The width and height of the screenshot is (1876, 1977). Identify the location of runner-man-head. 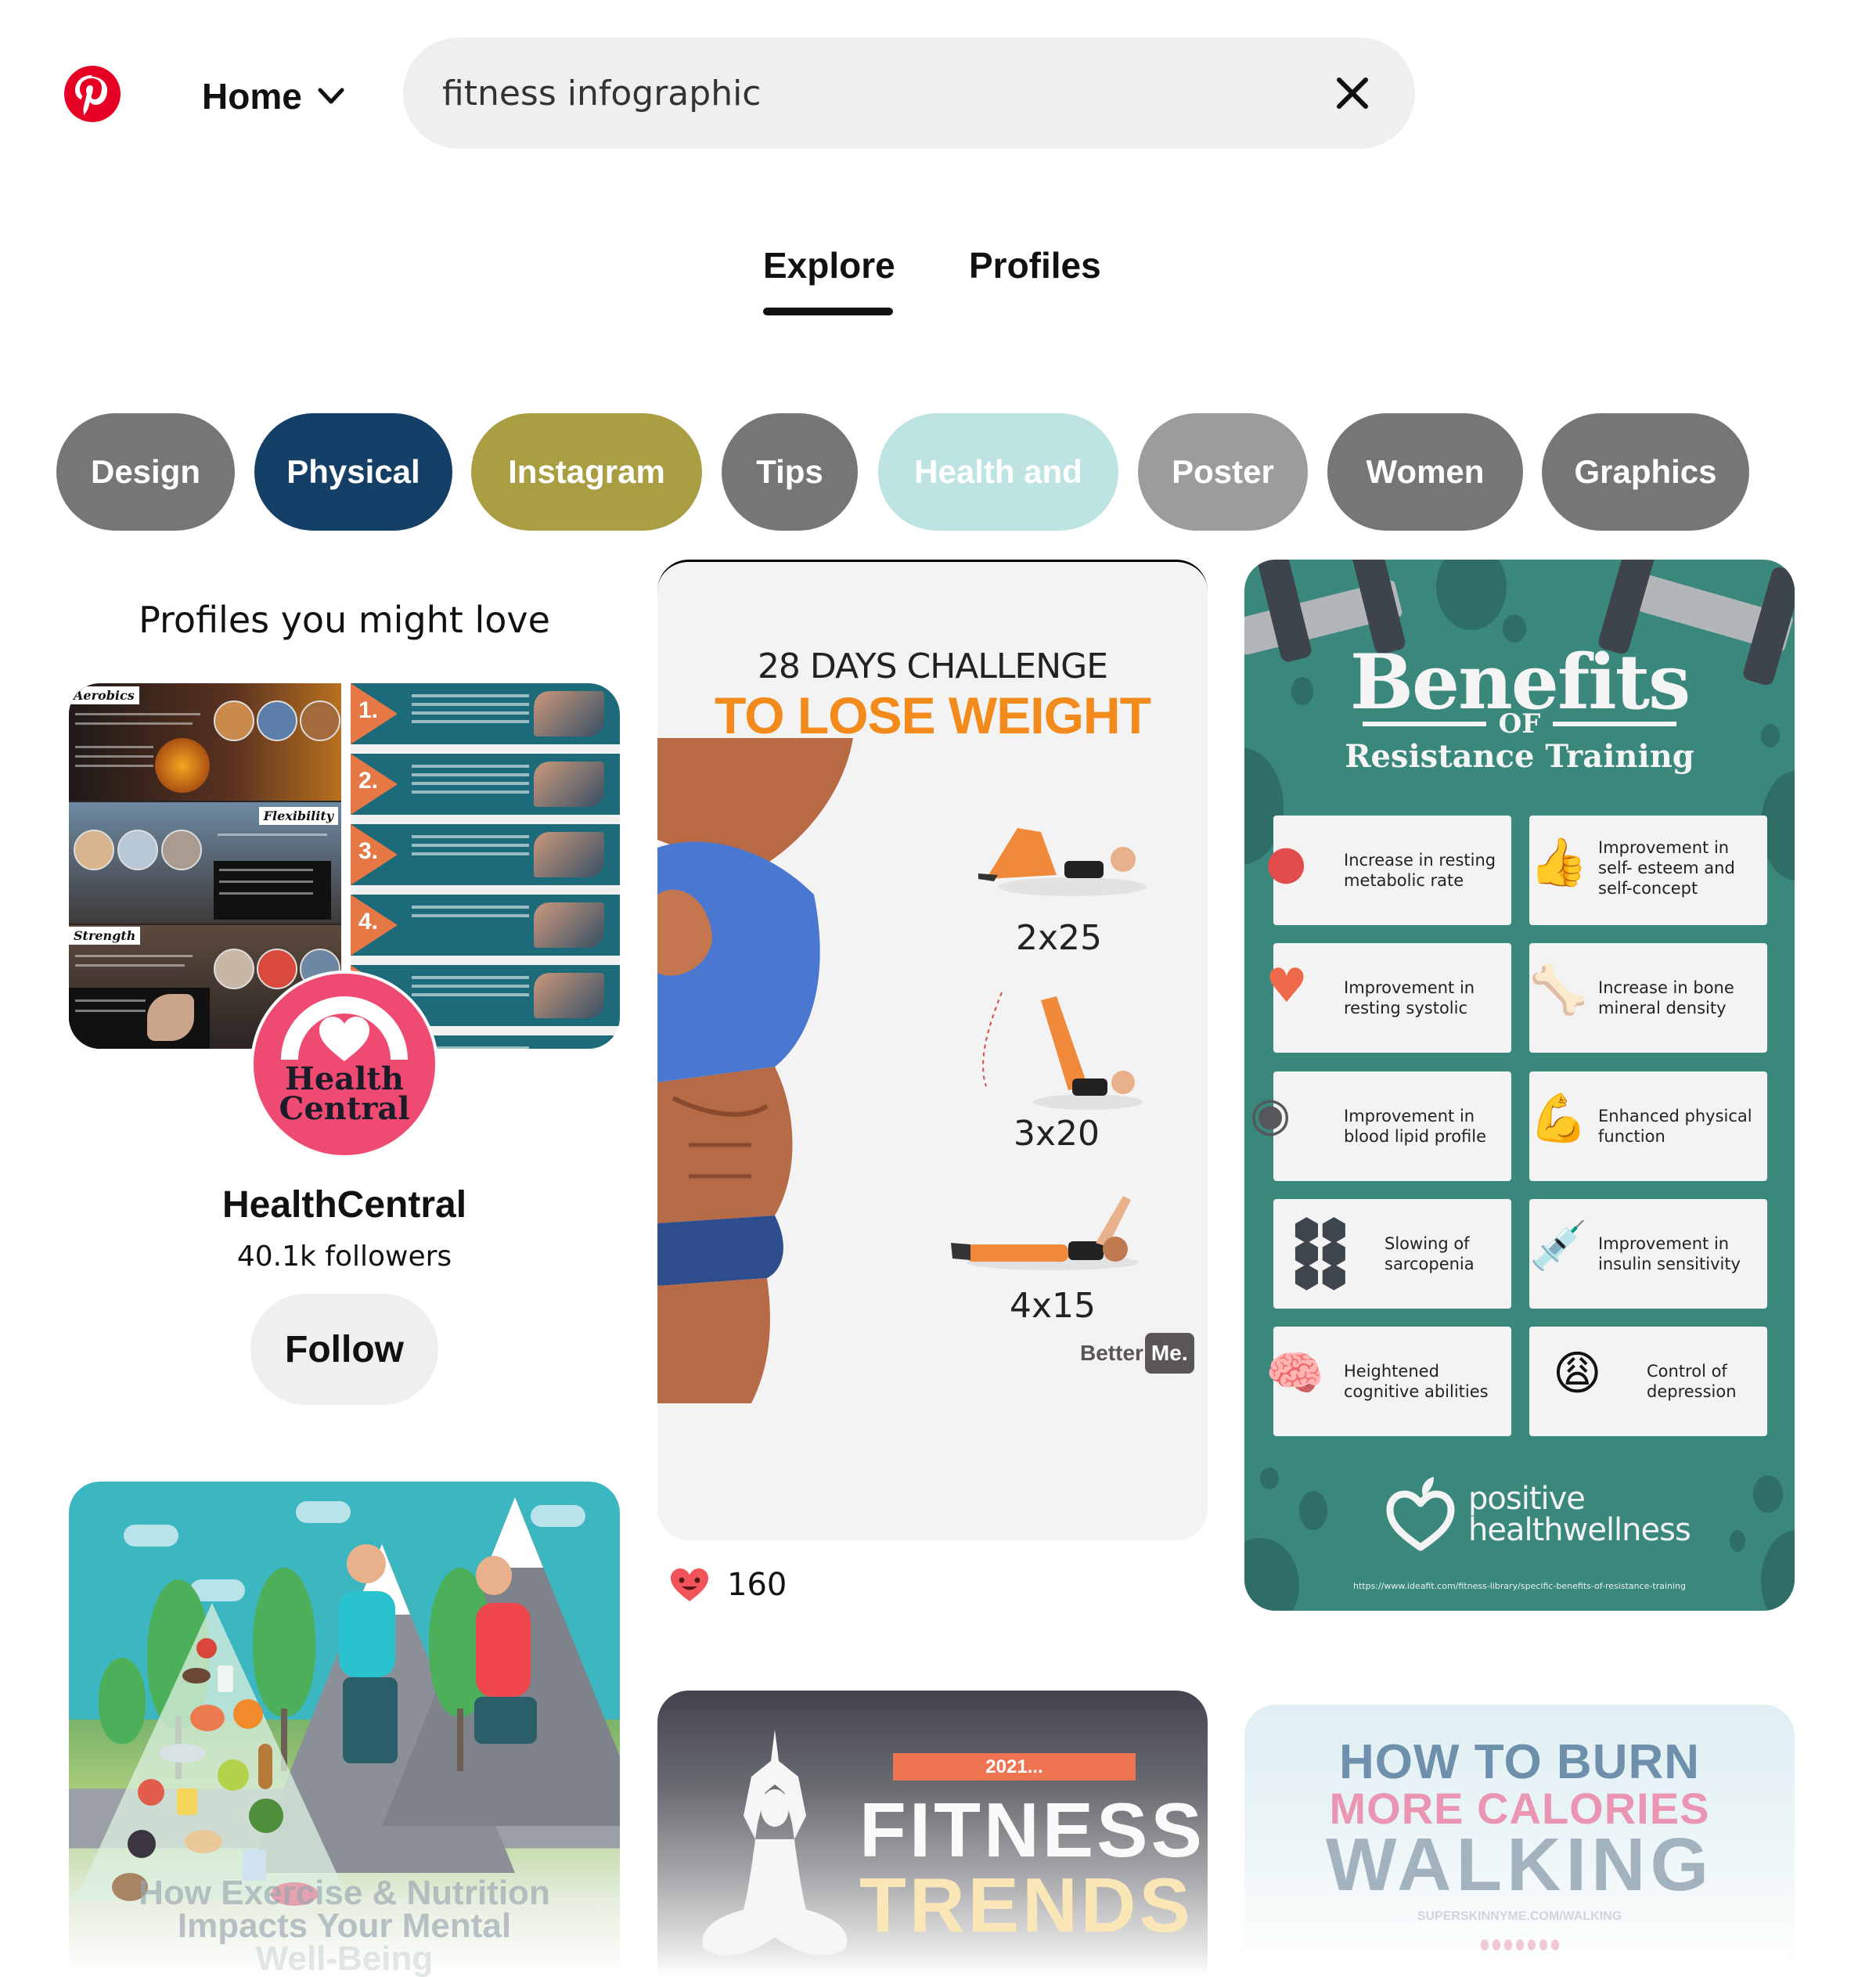
(494, 1575).